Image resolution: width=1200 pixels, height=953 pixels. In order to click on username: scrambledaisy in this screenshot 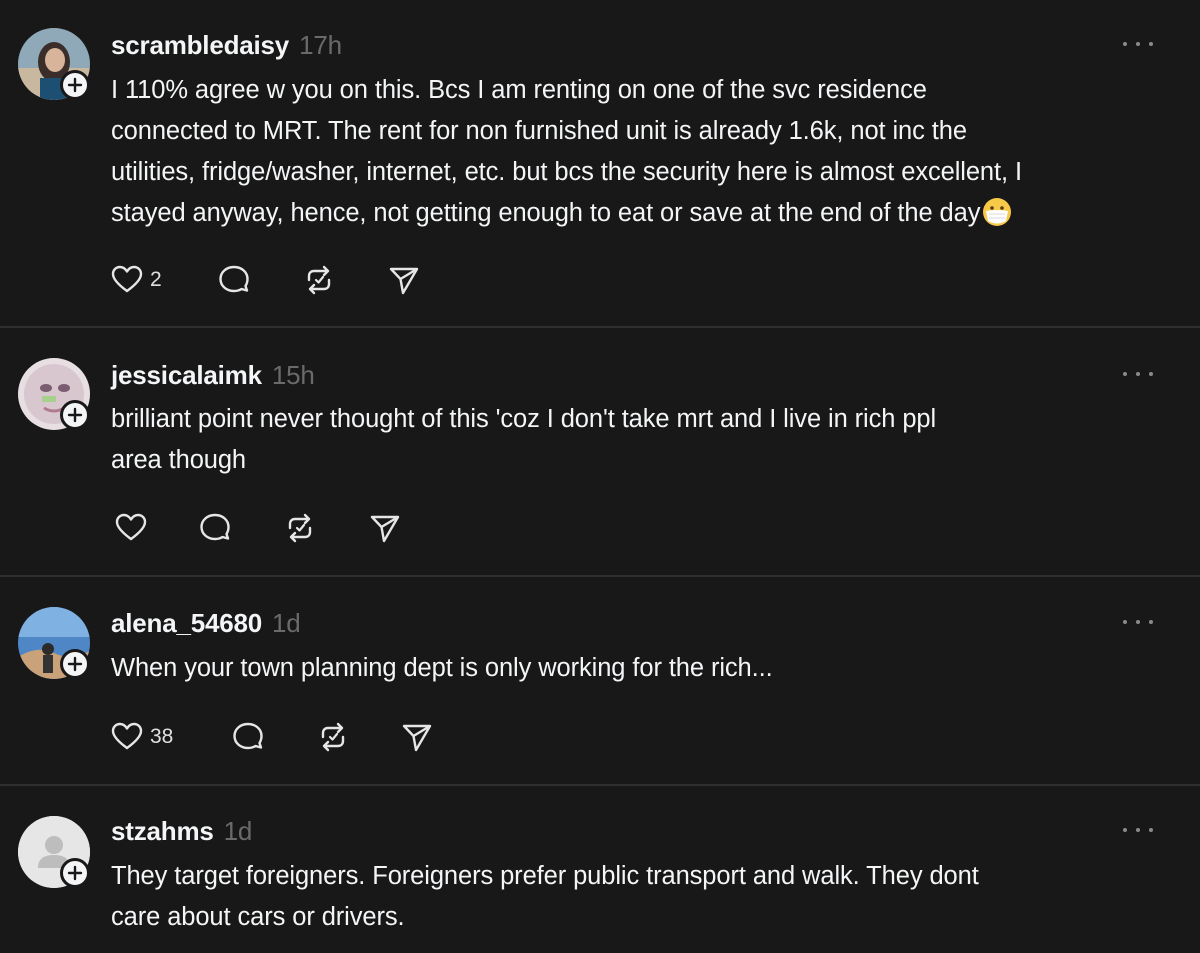, I will do `click(200, 45)`.